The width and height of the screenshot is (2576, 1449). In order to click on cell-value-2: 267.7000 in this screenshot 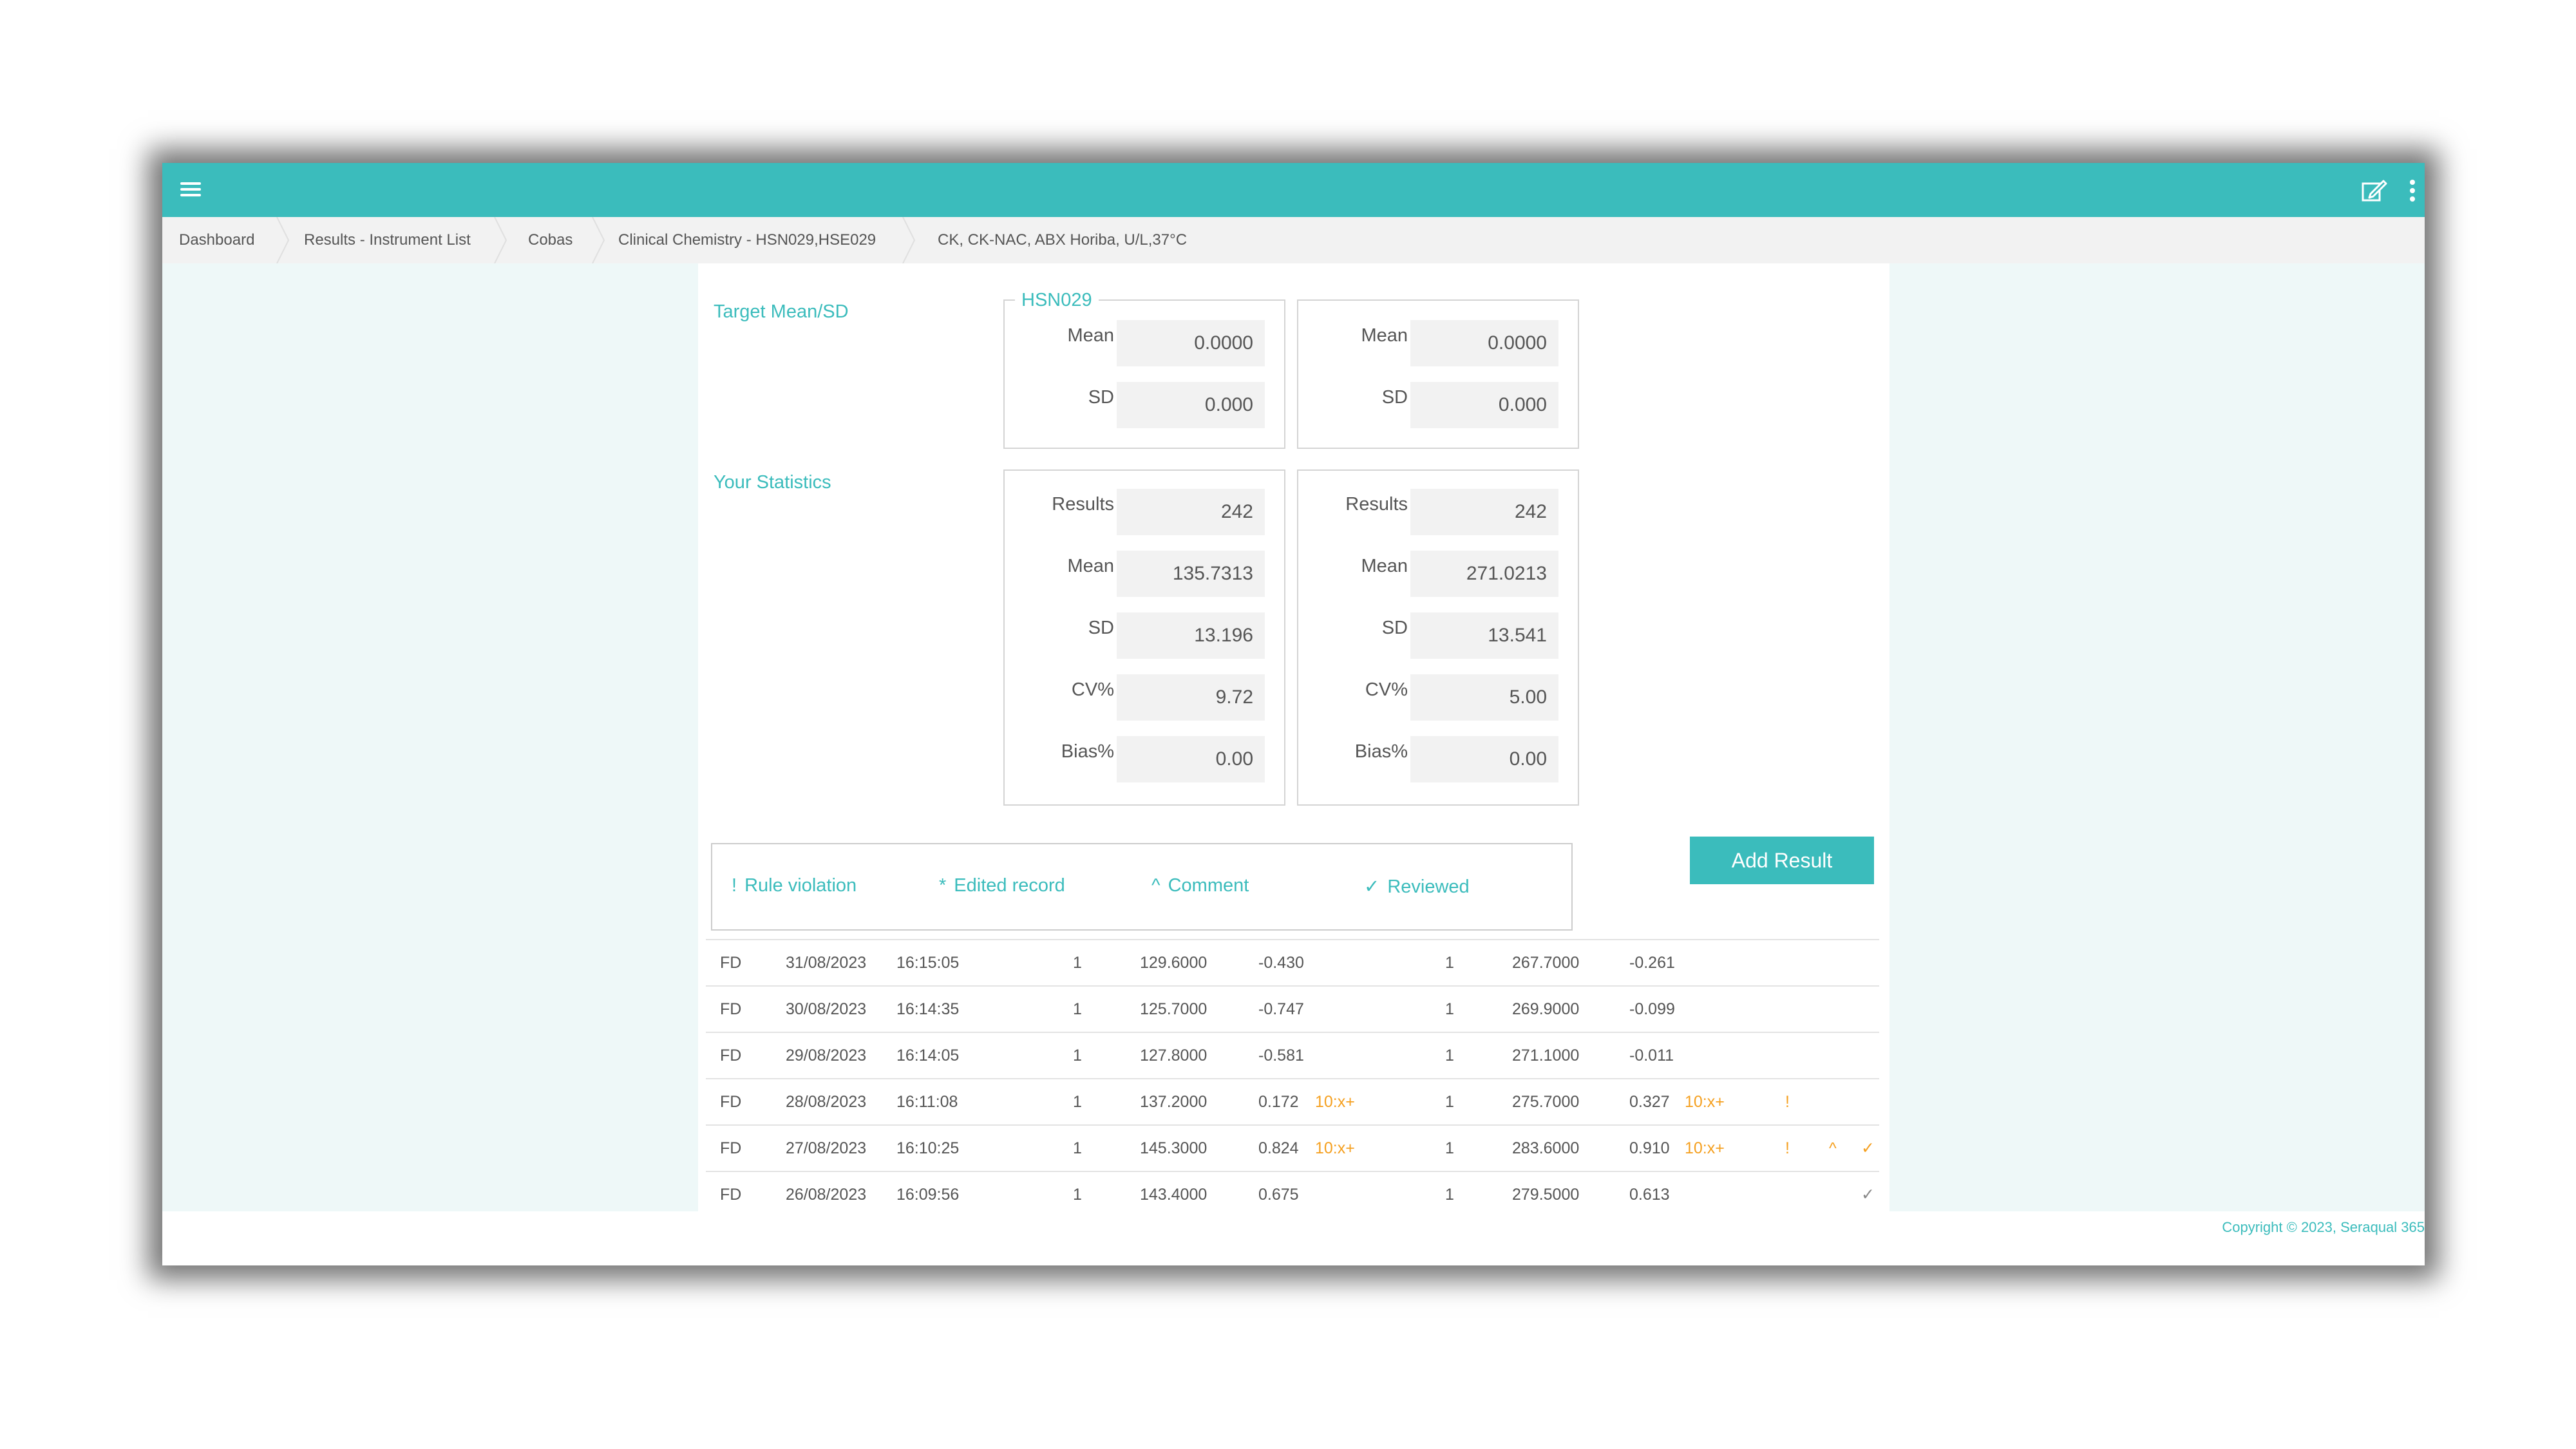, I will do `click(1546, 963)`.